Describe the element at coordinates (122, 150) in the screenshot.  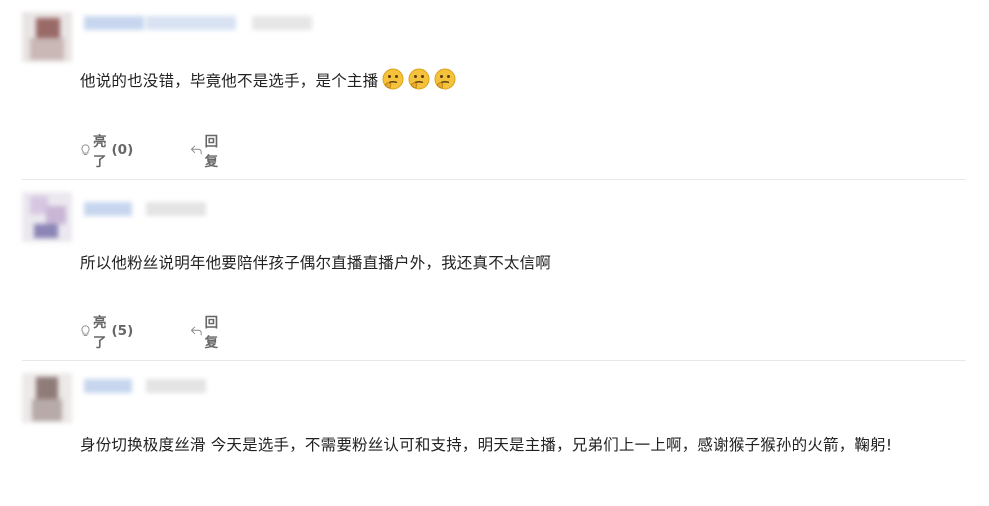
I see `like-count: (0)` at that location.